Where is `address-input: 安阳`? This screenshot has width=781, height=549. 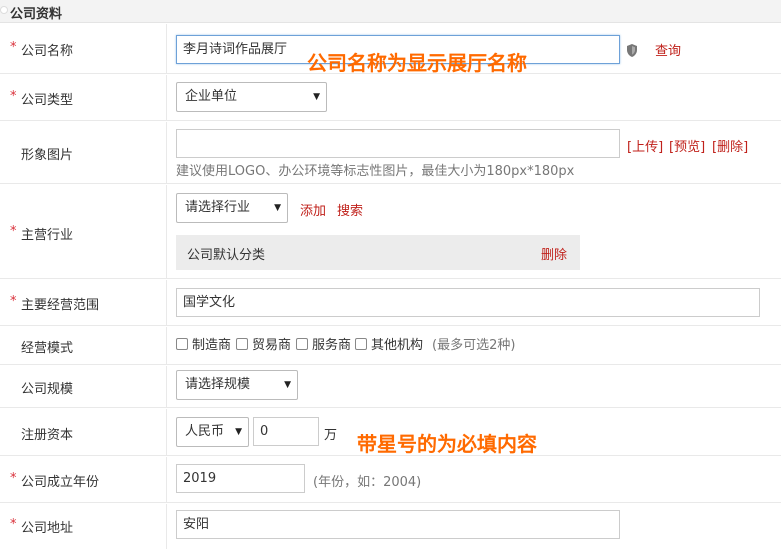
address-input: 安阳 is located at coordinates (398, 524).